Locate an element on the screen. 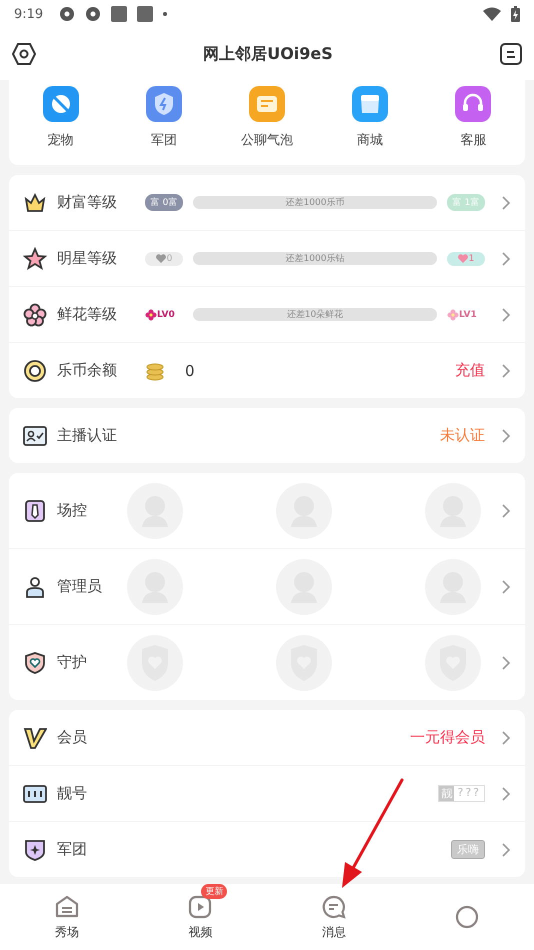  shortcut-label: 宠物 is located at coordinates (61, 140).